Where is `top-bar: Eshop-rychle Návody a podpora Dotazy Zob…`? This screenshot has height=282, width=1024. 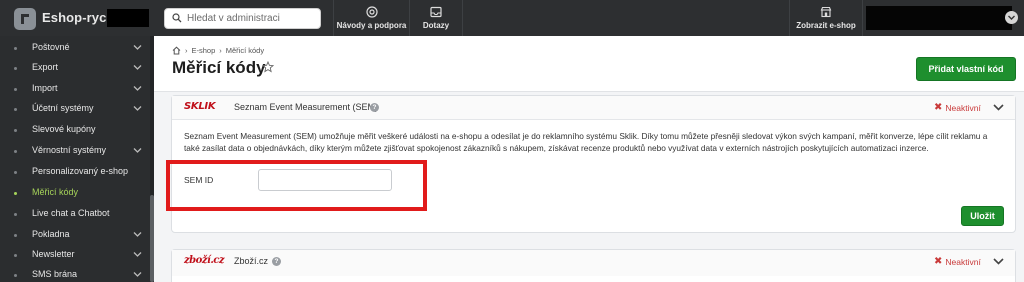
top-bar: Eshop-rychle Návody a podpora Dotazy Zob… is located at coordinates (512, 18).